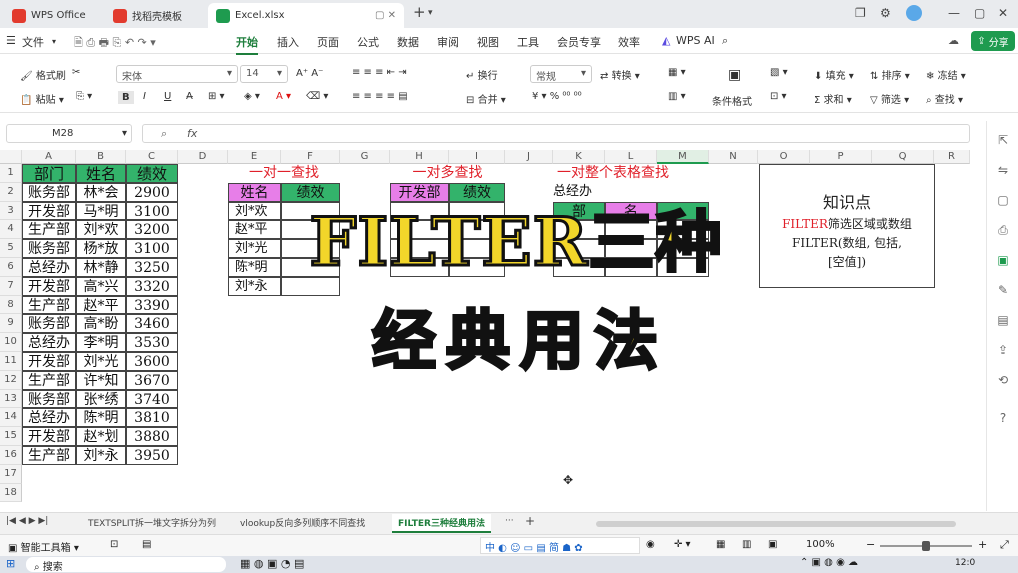 This screenshot has height=573, width=1018. Describe the element at coordinates (380, 96) in the screenshot. I see `halign-icons: ≡ ≡ ≡ ≡ ▤` at that location.